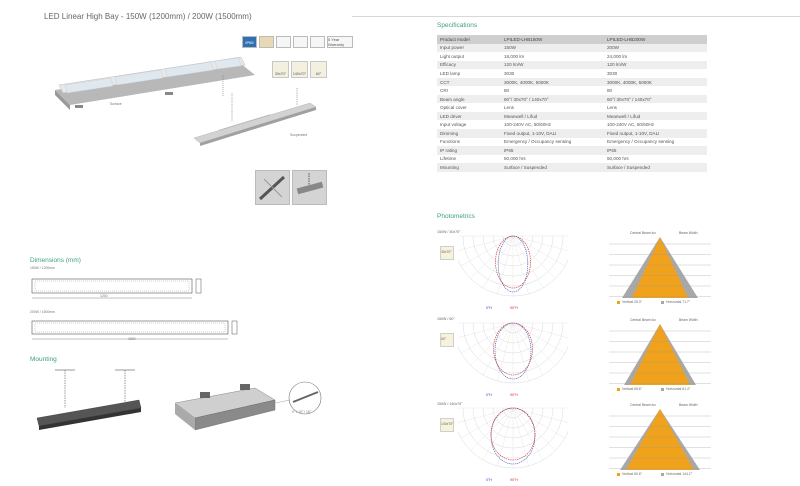 Image resolution: width=800 pixels, height=486 pixels. Describe the element at coordinates (552, 39) in the screenshot. I see `spec-header-model-1: LPILED-LHB150W` at that location.